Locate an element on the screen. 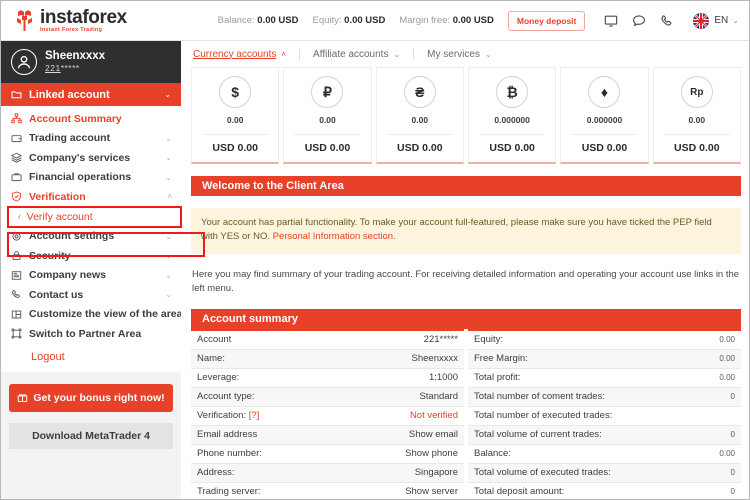 This screenshot has width=750, height=500. row-value: 0 is located at coordinates (732, 397).